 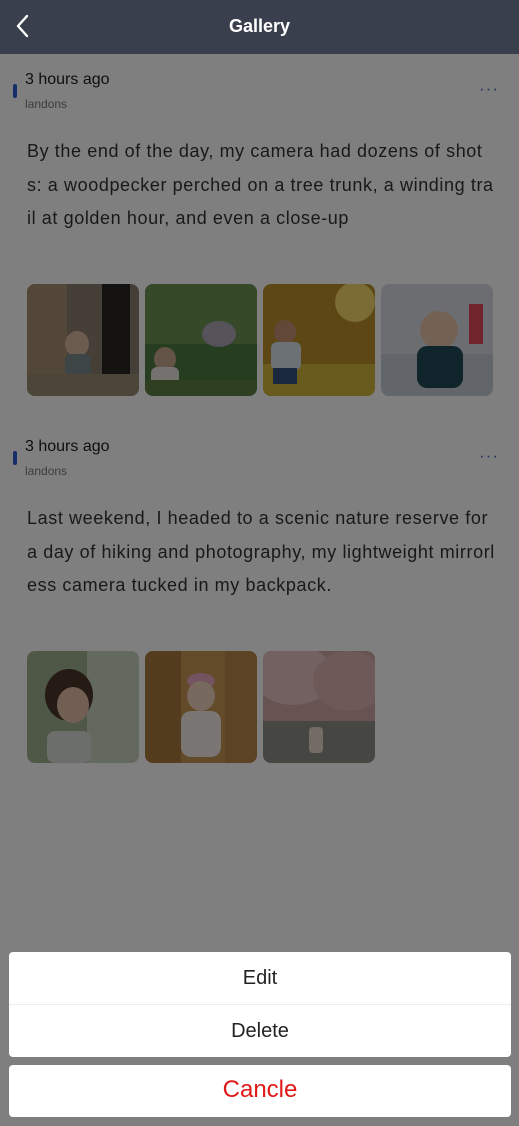 I want to click on action-sheet: Edit Delete, so click(x=260, y=1004).